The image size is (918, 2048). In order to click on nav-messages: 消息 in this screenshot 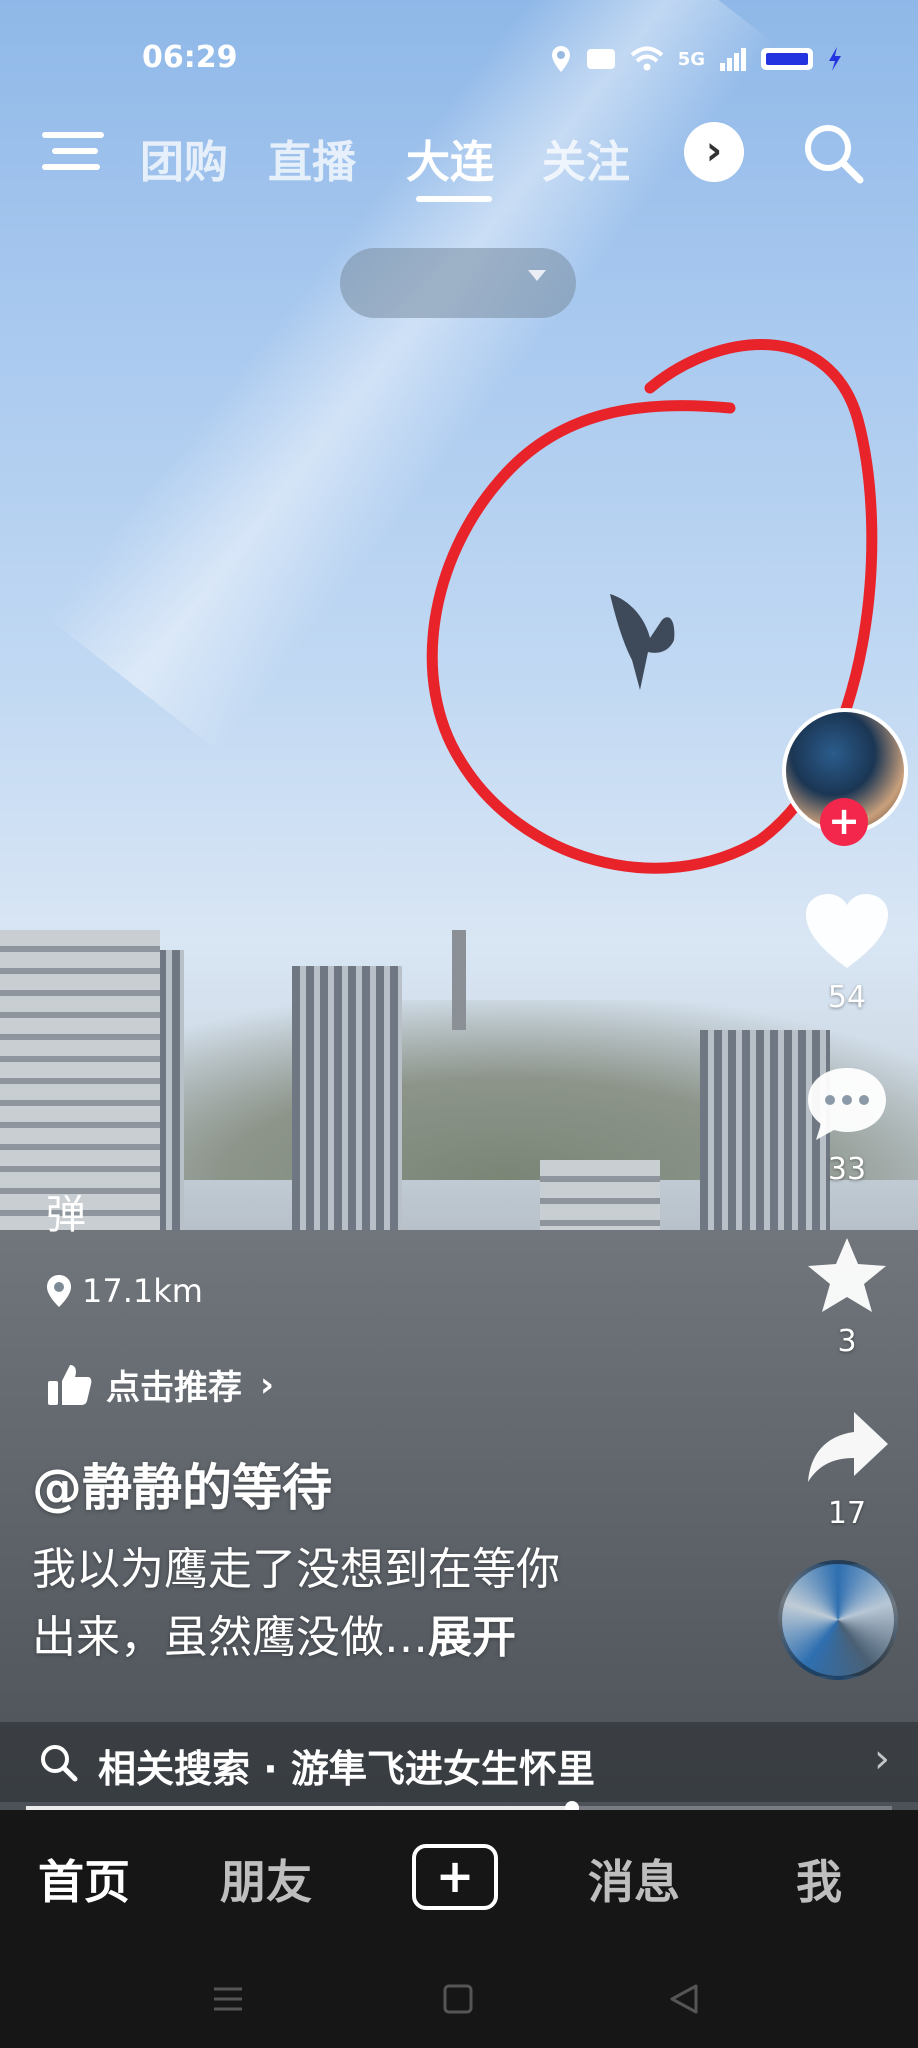, I will do `click(634, 1879)`.